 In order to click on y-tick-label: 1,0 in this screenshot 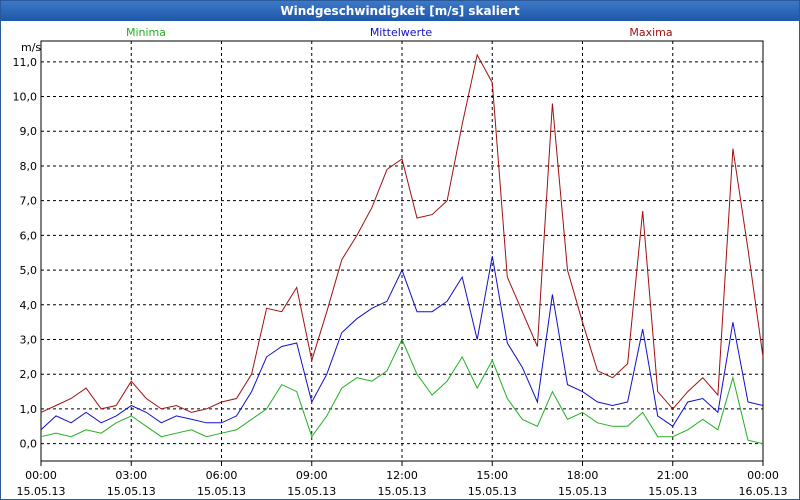, I will do `click(29, 409)`.